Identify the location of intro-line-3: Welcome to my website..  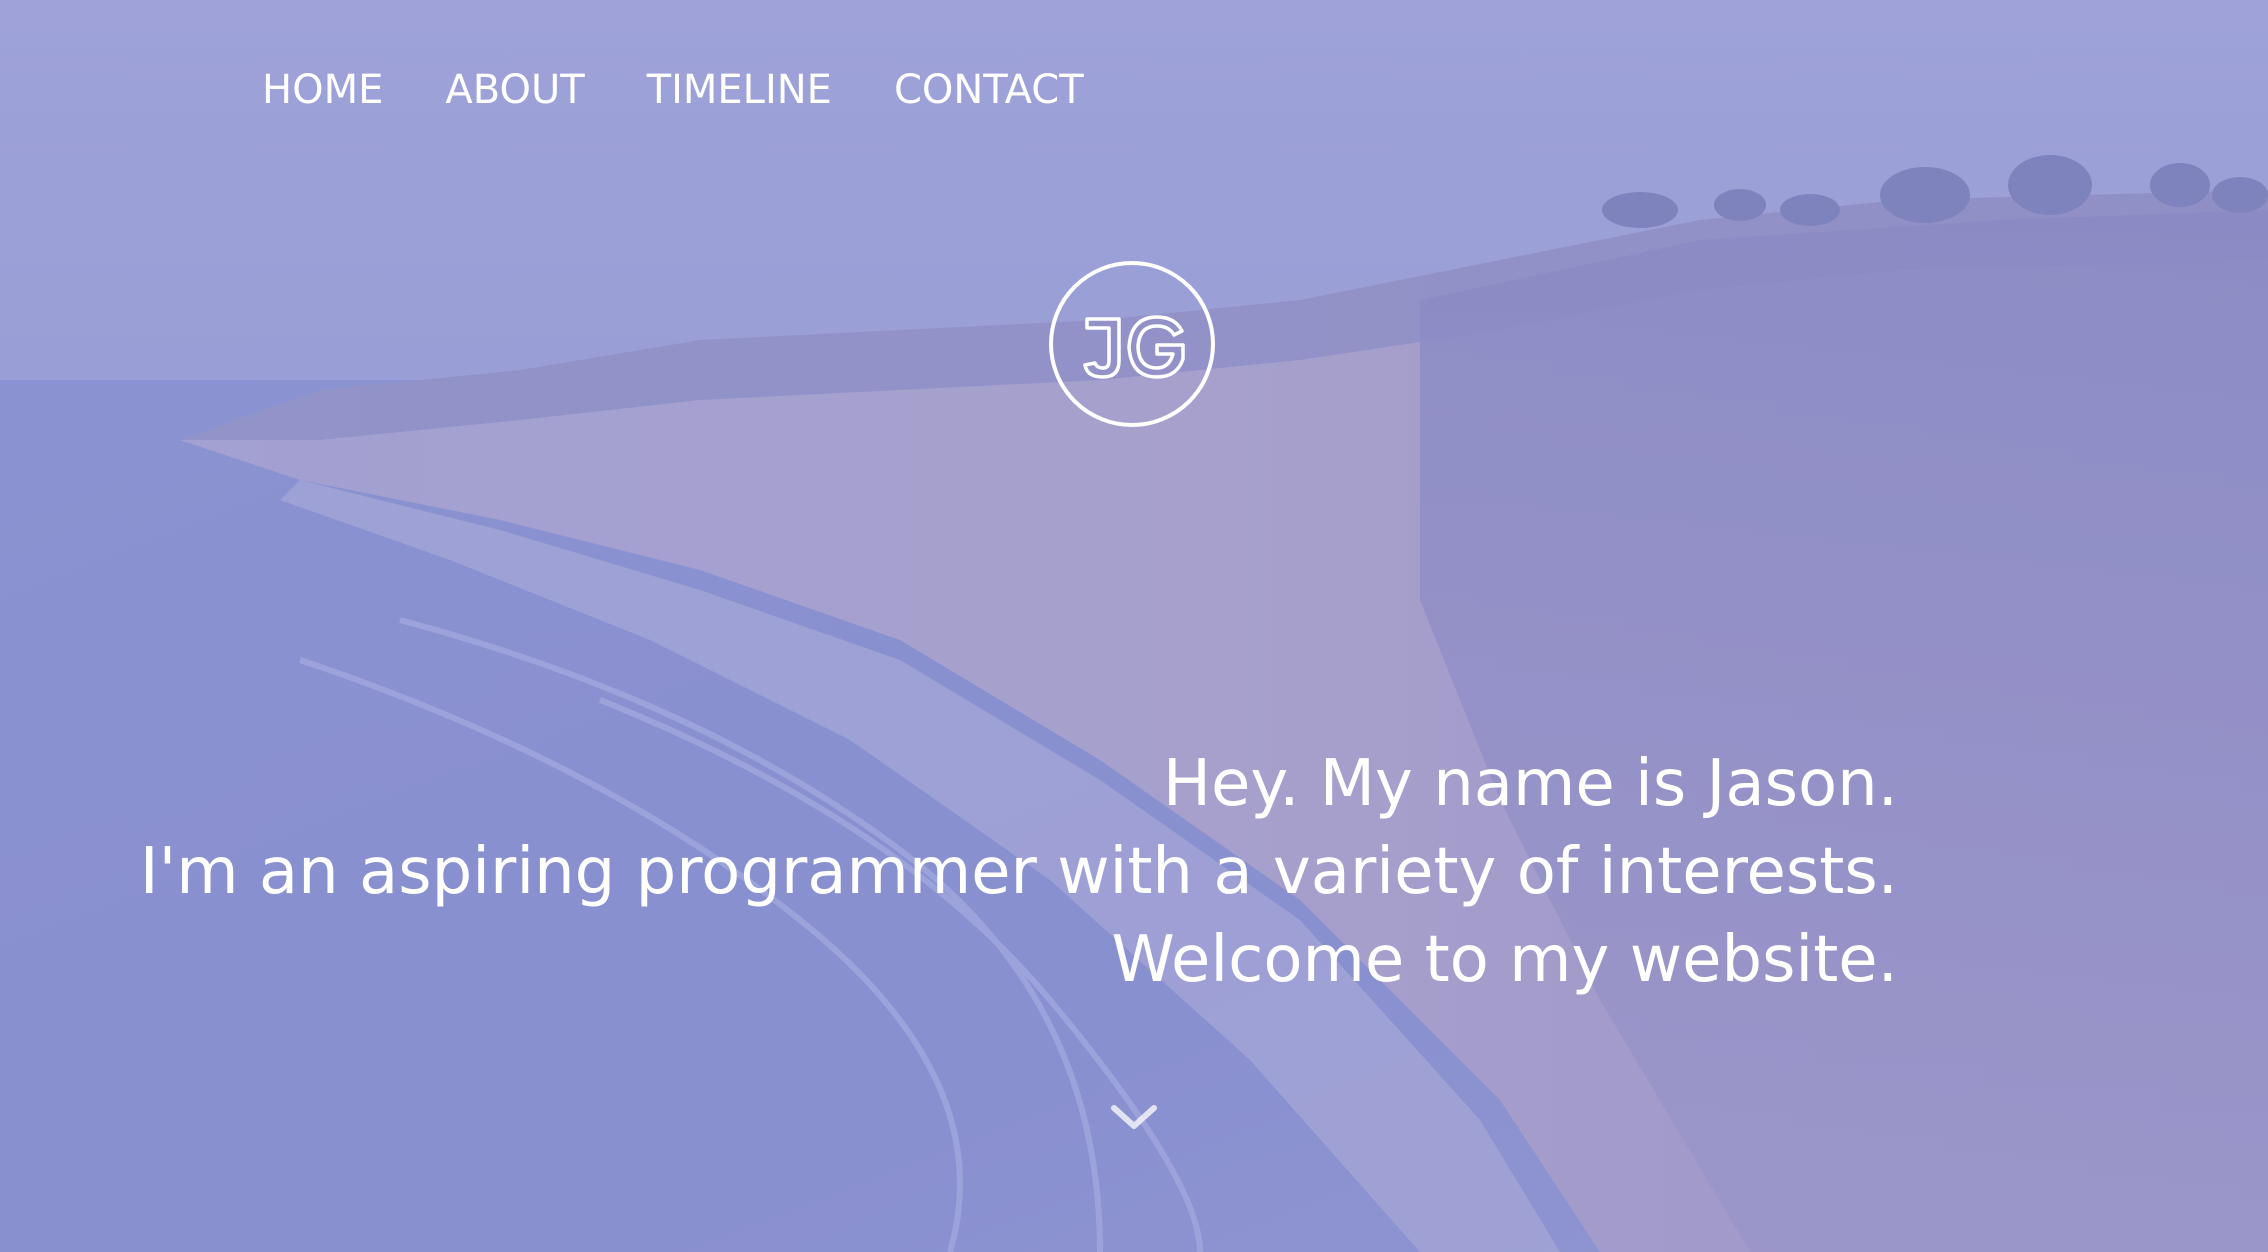
(1504, 960).